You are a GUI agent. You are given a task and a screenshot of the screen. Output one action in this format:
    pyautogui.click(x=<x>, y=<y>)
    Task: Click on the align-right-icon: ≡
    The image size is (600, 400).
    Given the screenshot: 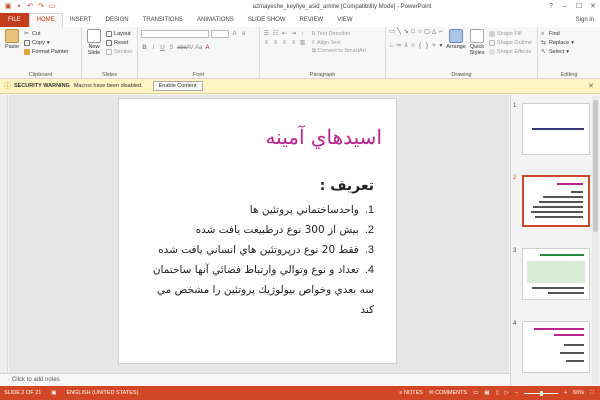 What is the action you would take?
    pyautogui.click(x=284, y=43)
    